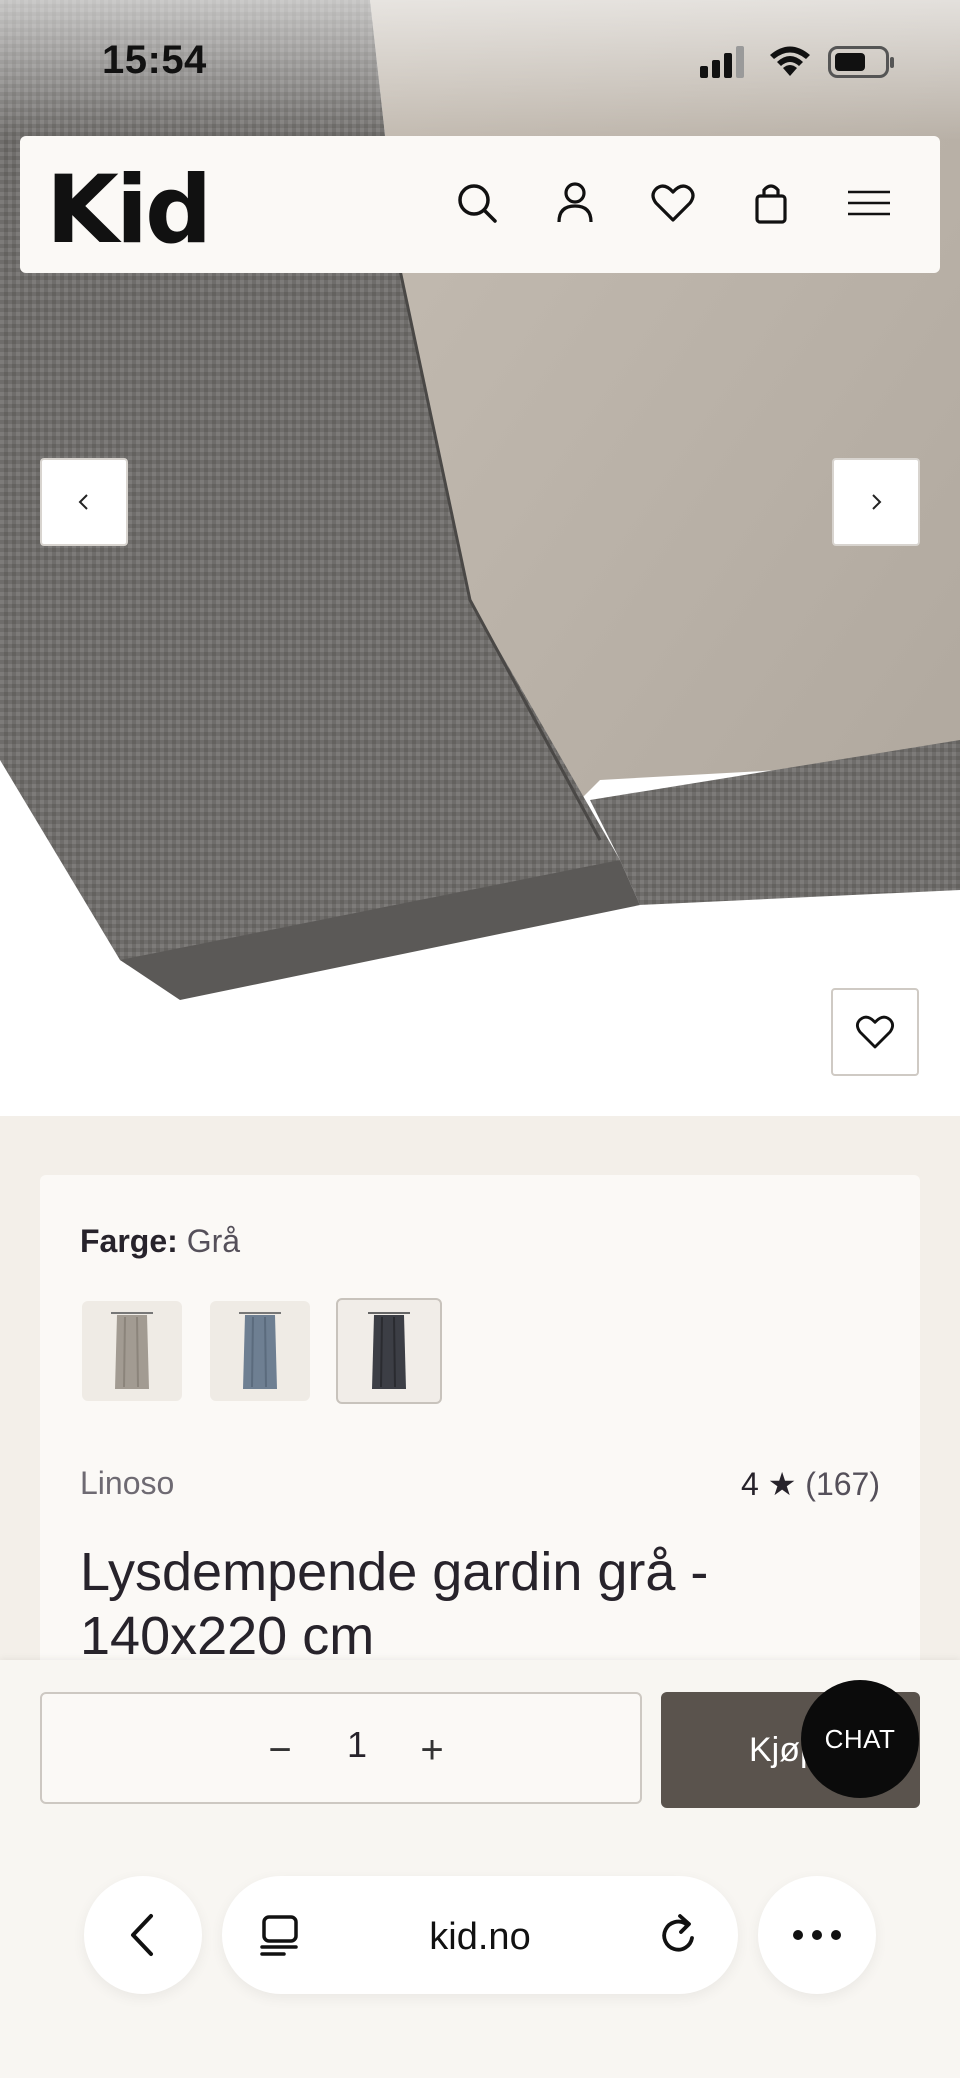 The height and width of the screenshot is (2078, 960). I want to click on brand-name: Linoso, so click(127, 1483).